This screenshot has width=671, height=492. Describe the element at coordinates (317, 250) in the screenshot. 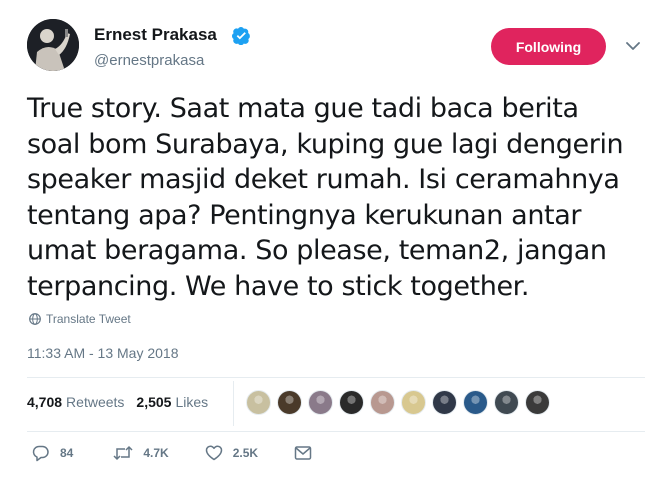

I see `tweet-line: umat beragama. So please, teman2, jangan` at that location.